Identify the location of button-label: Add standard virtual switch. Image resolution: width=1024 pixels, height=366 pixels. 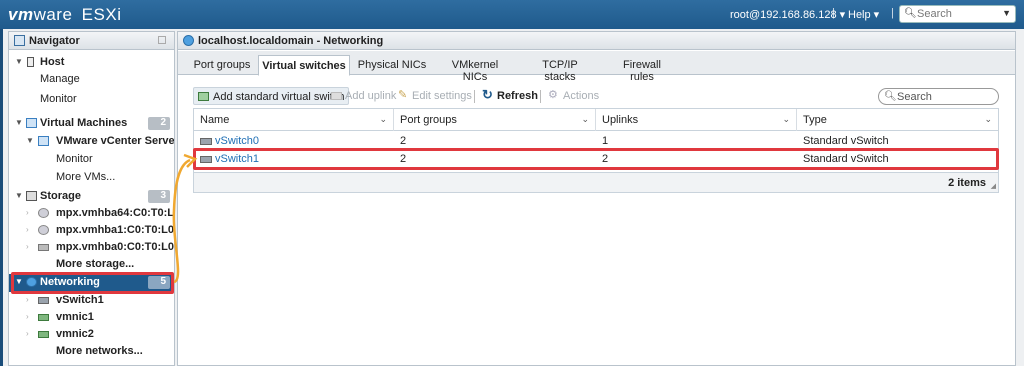
(279, 97).